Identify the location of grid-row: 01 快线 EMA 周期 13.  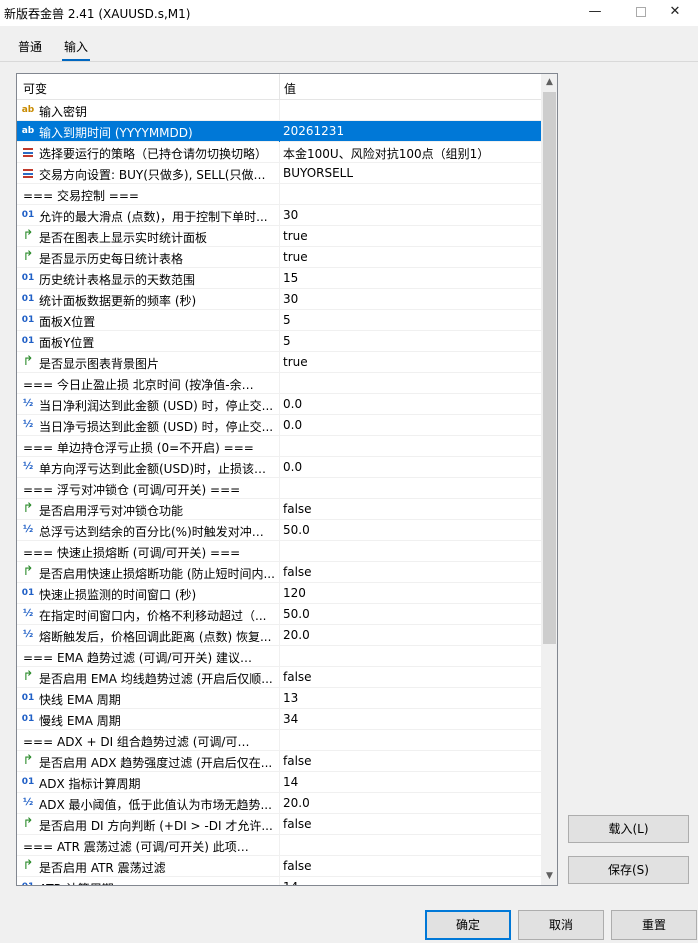
(279, 698).